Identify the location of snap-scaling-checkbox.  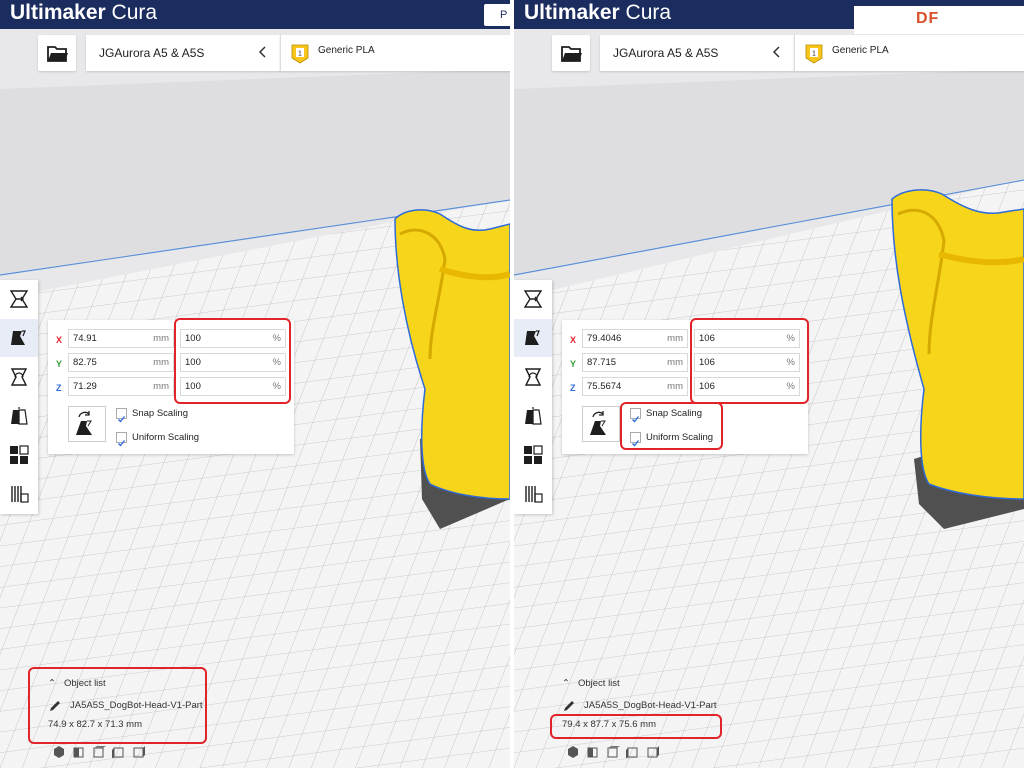
(121, 415).